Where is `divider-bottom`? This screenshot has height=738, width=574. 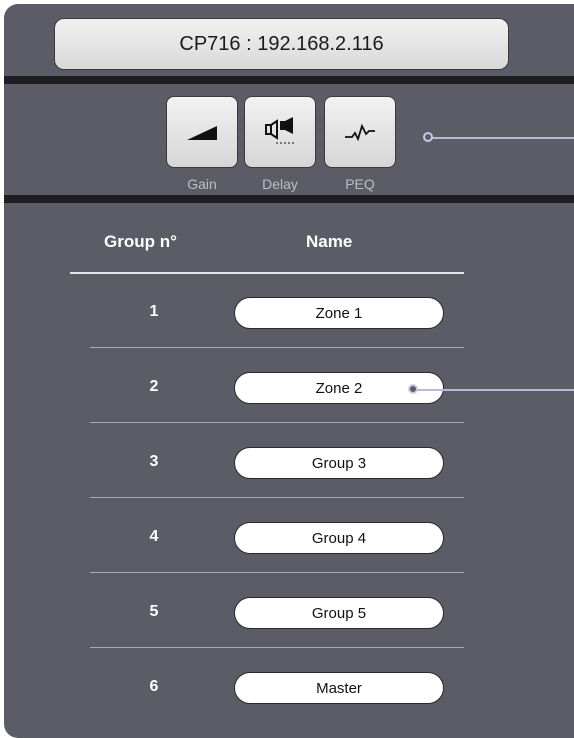 divider-bottom is located at coordinates (289, 199).